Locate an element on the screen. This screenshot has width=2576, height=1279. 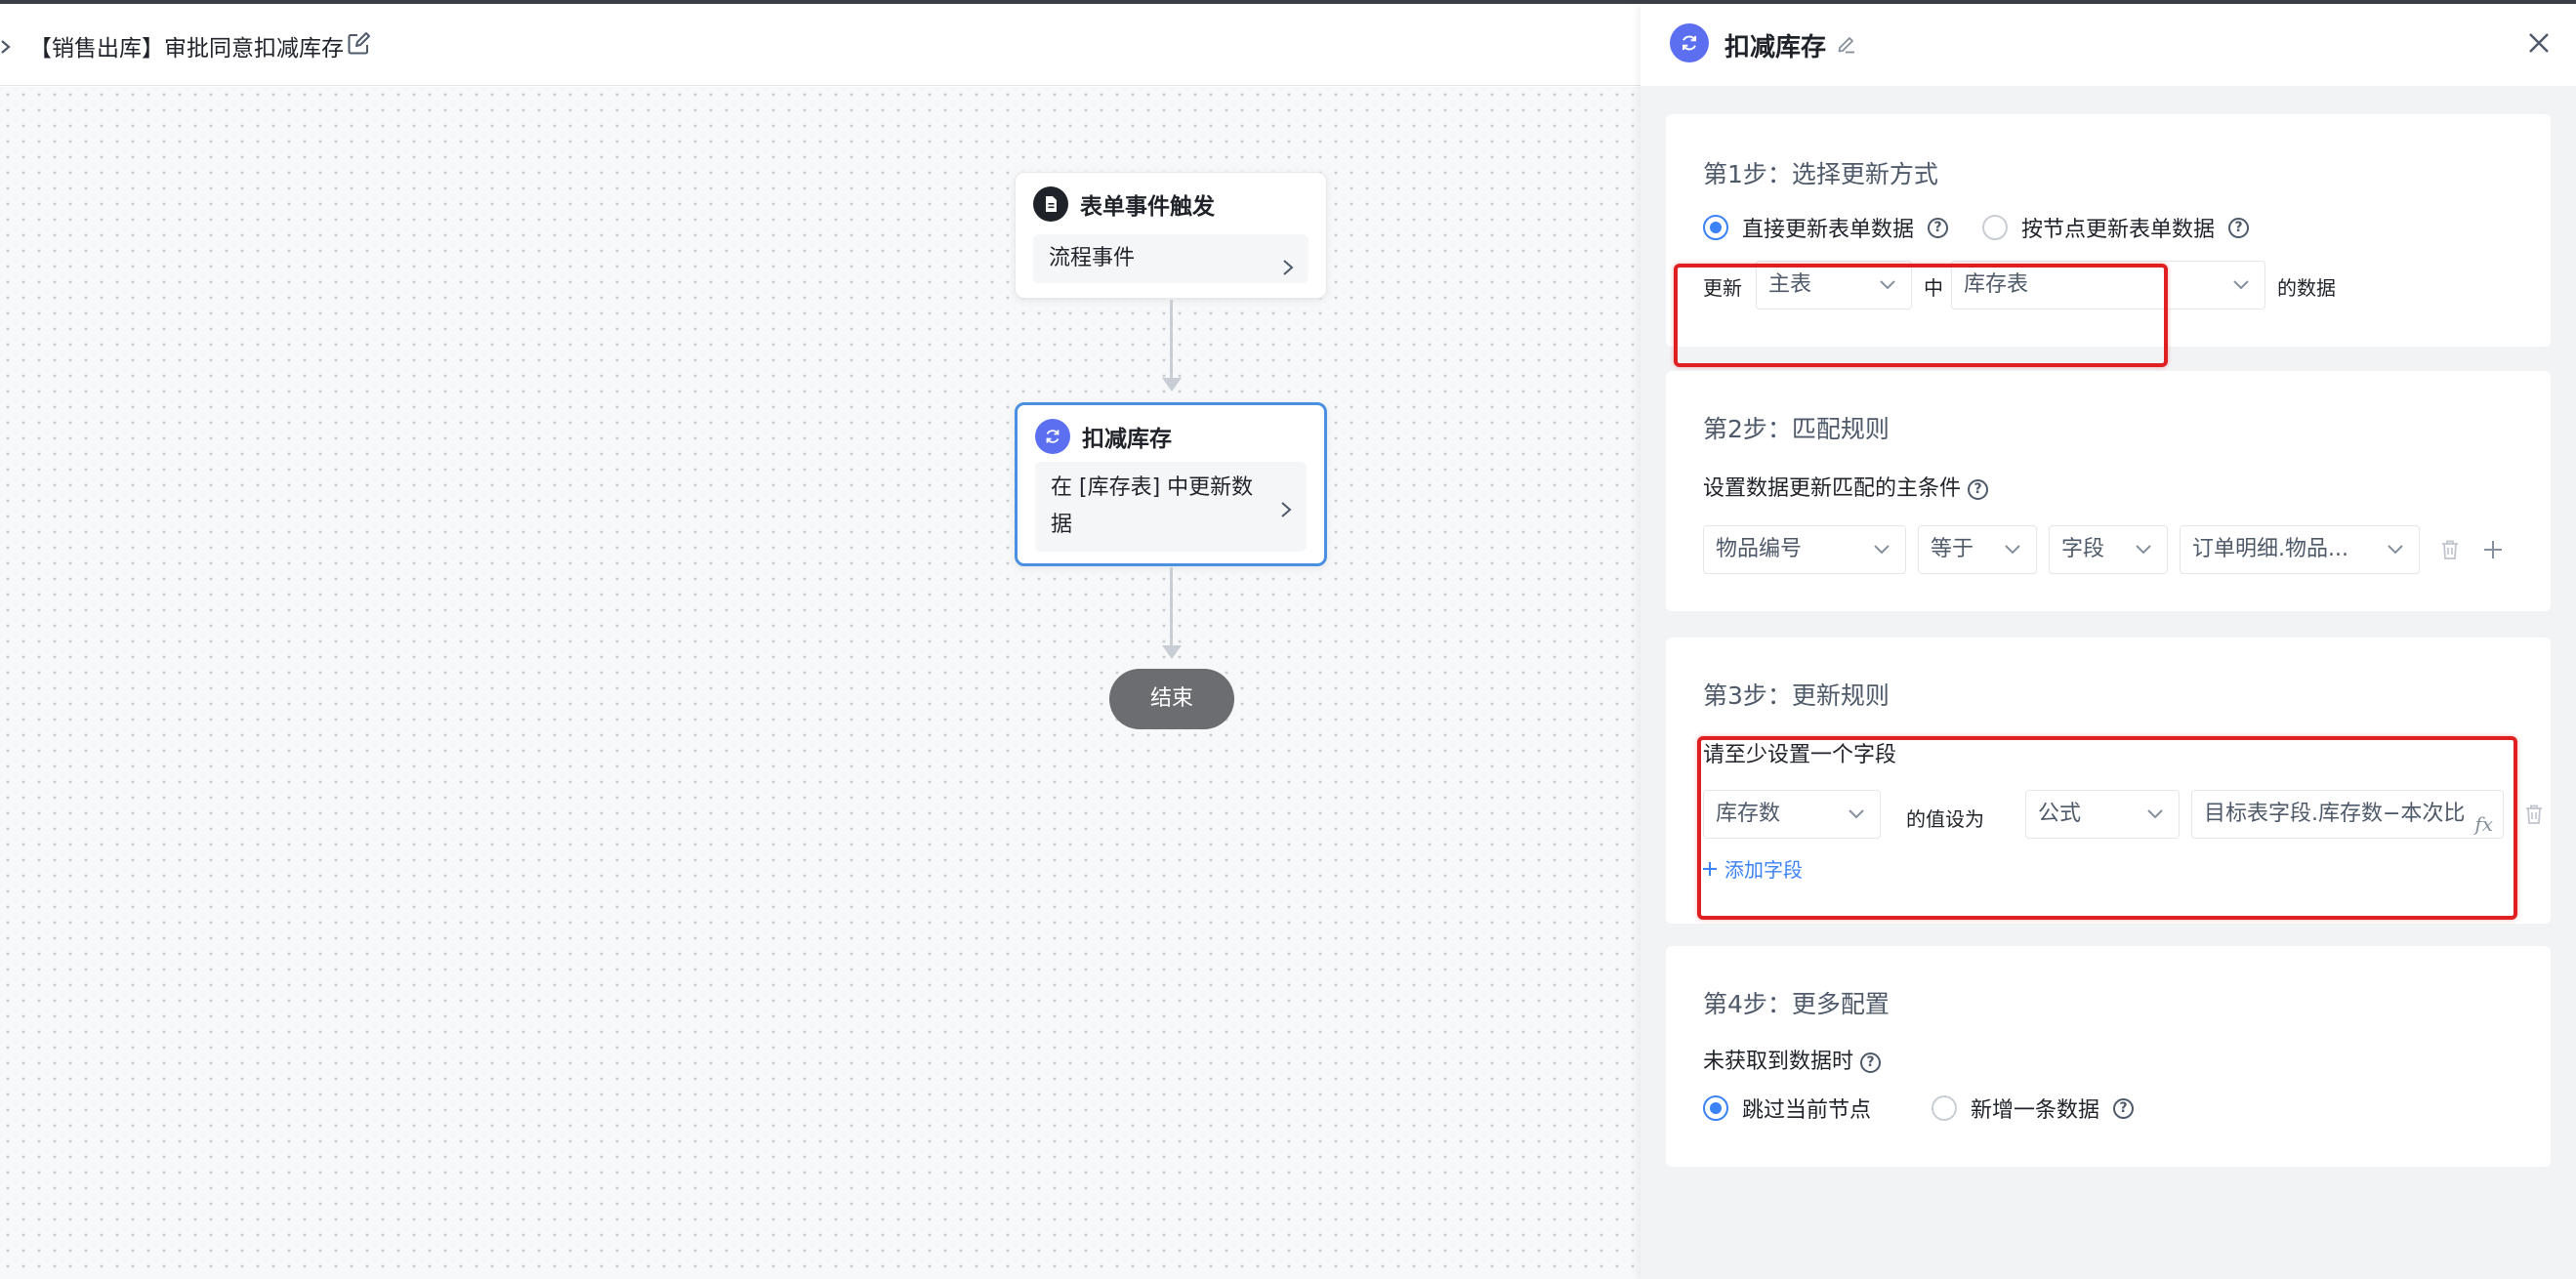
radio-update-by-node-label: 按节点更新表单数据 is located at coordinates (2118, 230).